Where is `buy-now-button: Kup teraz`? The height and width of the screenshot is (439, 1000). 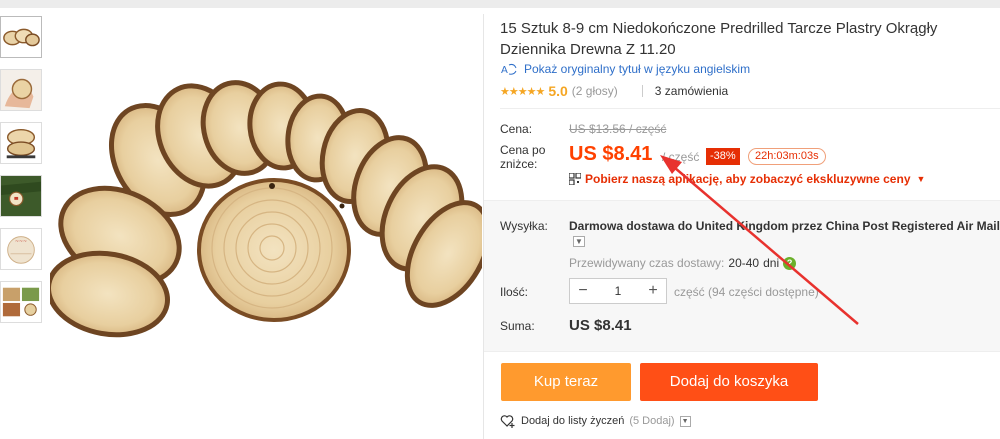 buy-now-button: Kup teraz is located at coordinates (566, 382).